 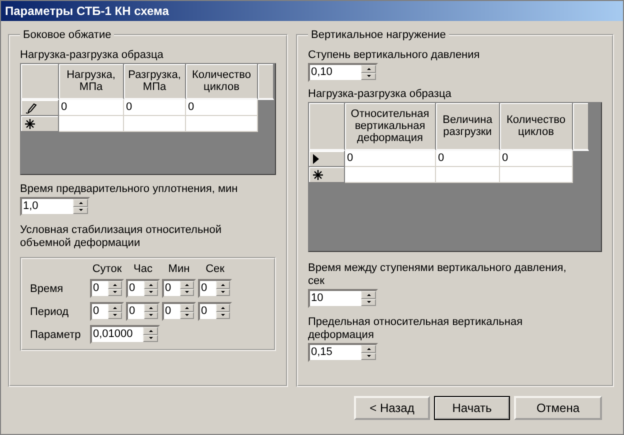 I want to click on spin-field: 0,15, so click(x=343, y=352).